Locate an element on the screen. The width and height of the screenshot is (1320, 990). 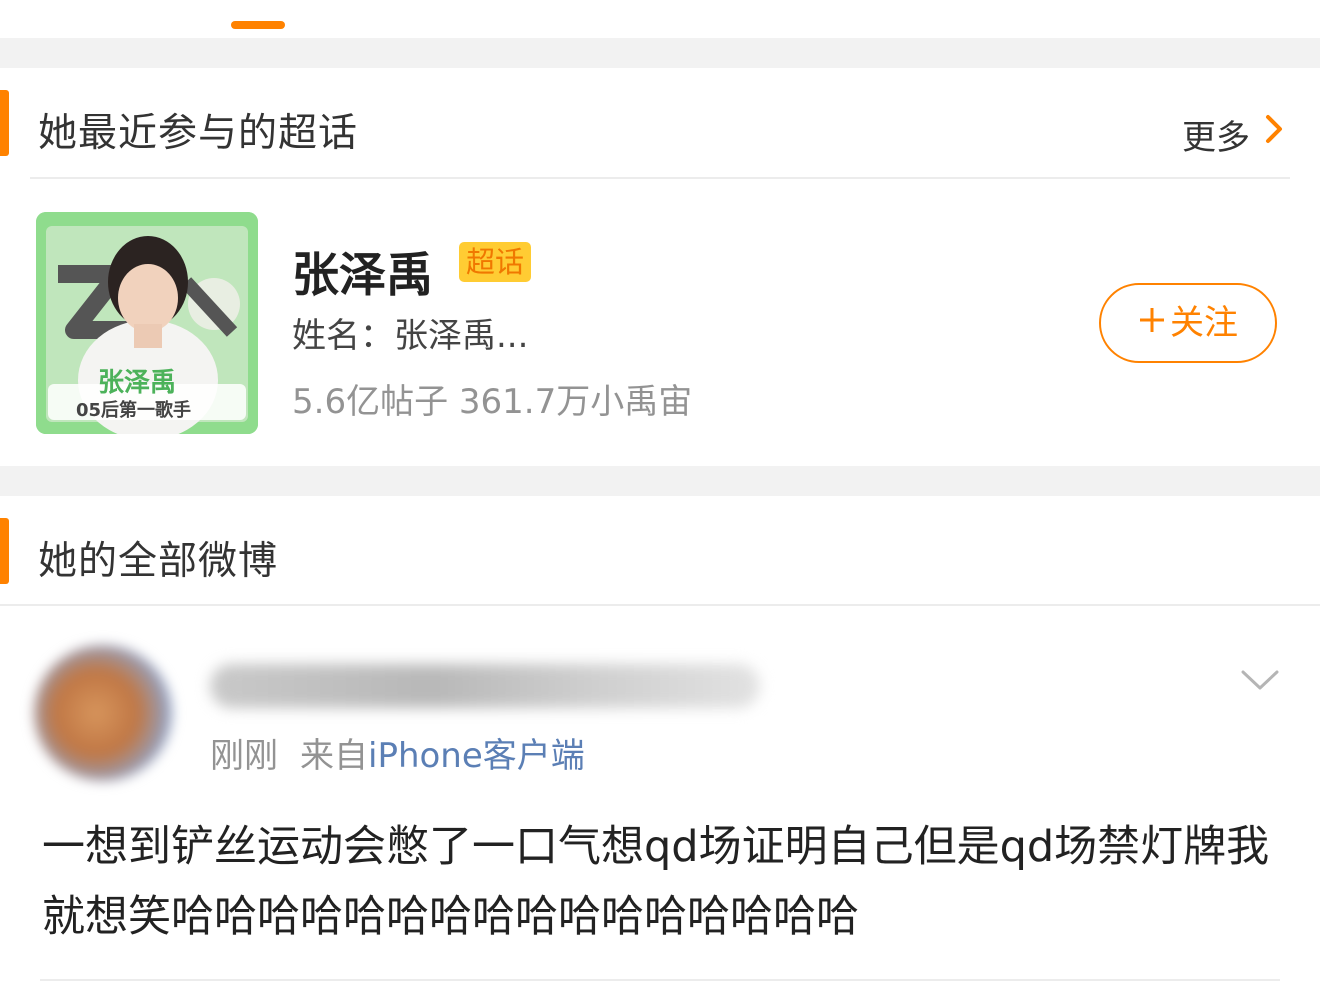
topic-stats: 5.6亿帖子 361.7万小禹宙 is located at coordinates (492, 402).